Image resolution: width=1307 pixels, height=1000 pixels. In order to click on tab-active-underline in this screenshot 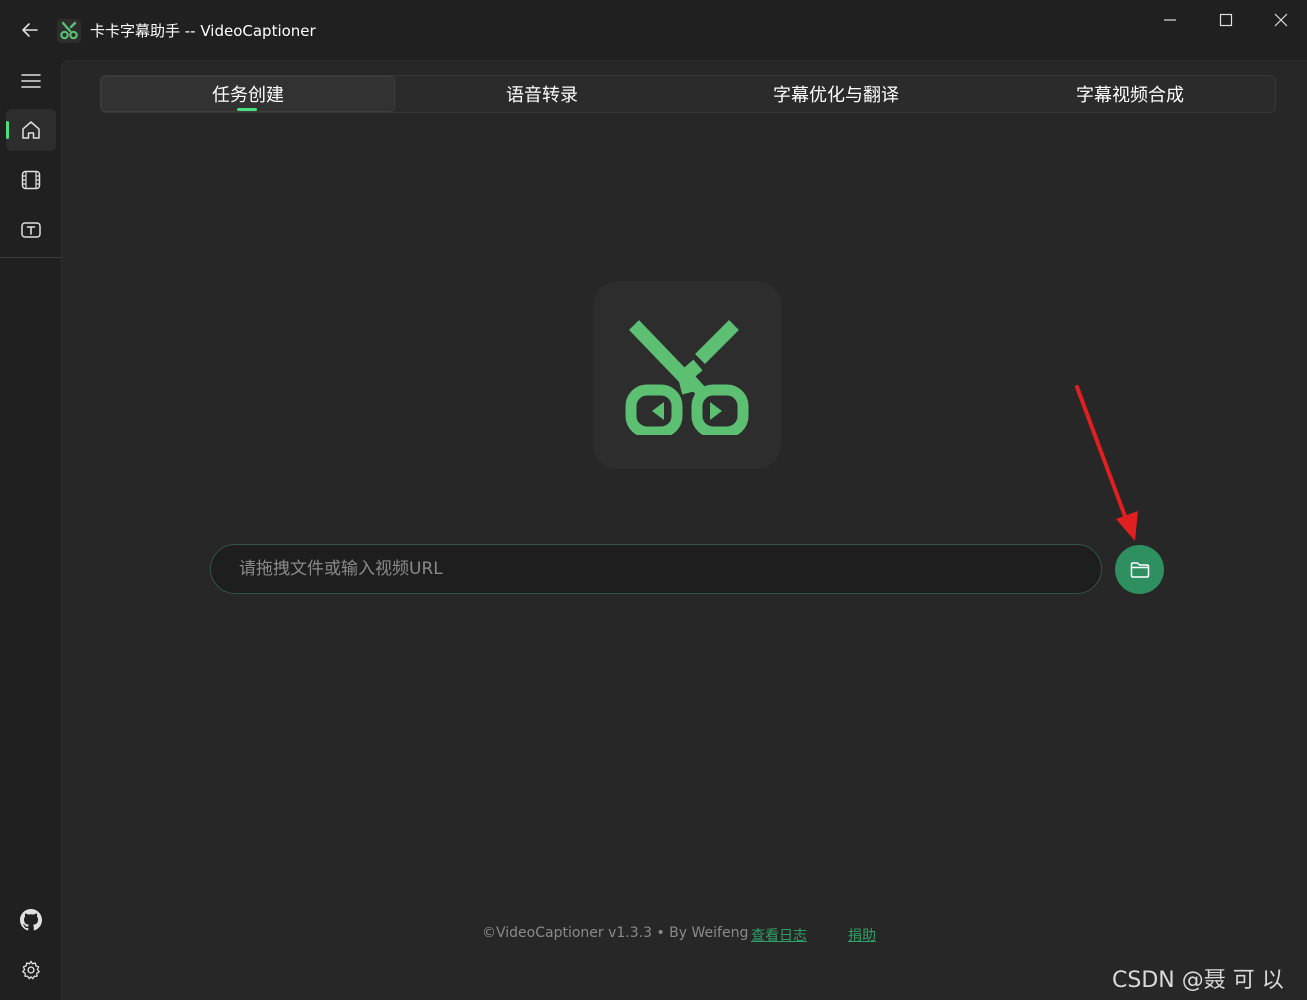, I will do `click(247, 109)`.